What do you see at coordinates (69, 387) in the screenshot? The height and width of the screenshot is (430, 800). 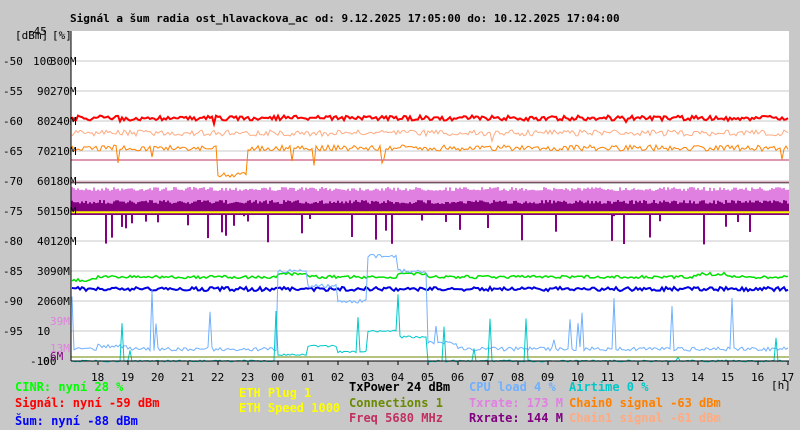 I see `legend-cinr: CINR: nyní 28 %` at bounding box center [69, 387].